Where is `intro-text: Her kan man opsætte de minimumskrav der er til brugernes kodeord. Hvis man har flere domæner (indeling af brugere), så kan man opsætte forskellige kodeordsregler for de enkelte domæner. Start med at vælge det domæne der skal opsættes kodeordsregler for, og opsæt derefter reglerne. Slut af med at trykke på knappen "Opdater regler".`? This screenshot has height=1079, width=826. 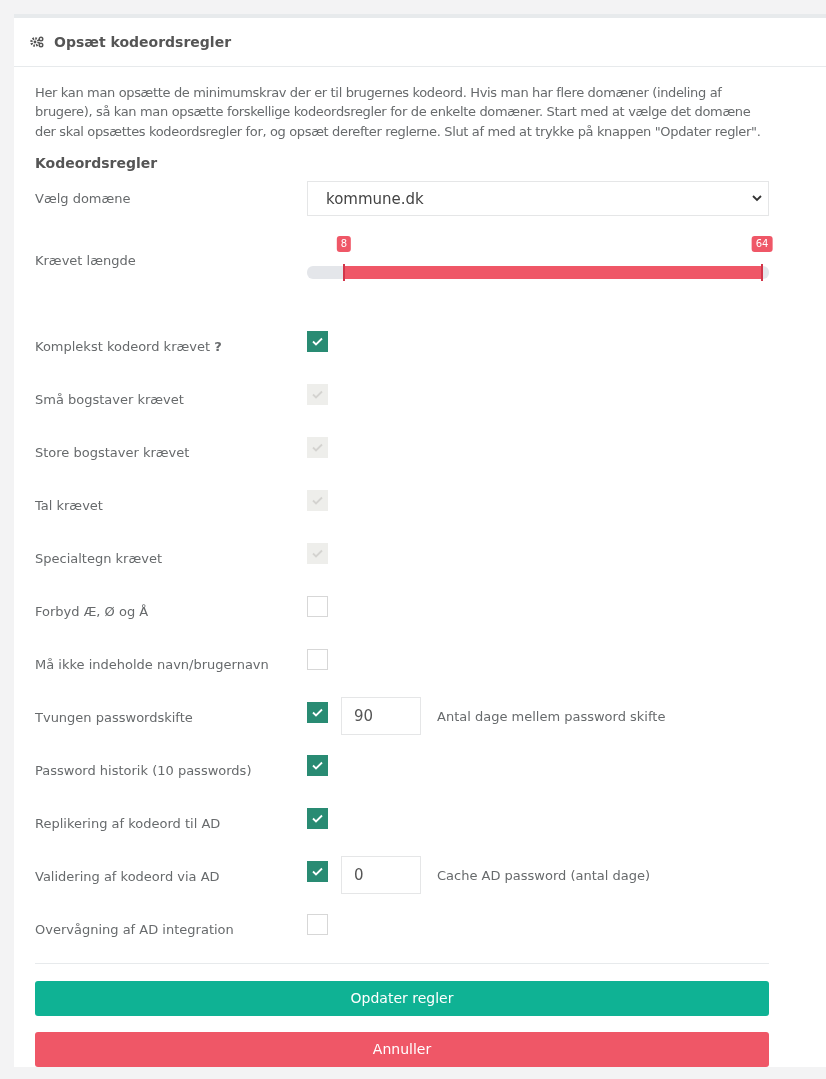
intro-text: Her kan man opsætte de minimumskrav der er til brugernes kodeord. Hvis man har flere domæner (indeling af brugere), så kan man opsætte forskellige kodeordsregler for de enkelte domæner. Start med at vælge det domæne der skal opsættes kodeordsregler for, og opsæt derefter reglerne. Slut af med at trykke på knappen "Opdater regler". is located at coordinates (398, 112).